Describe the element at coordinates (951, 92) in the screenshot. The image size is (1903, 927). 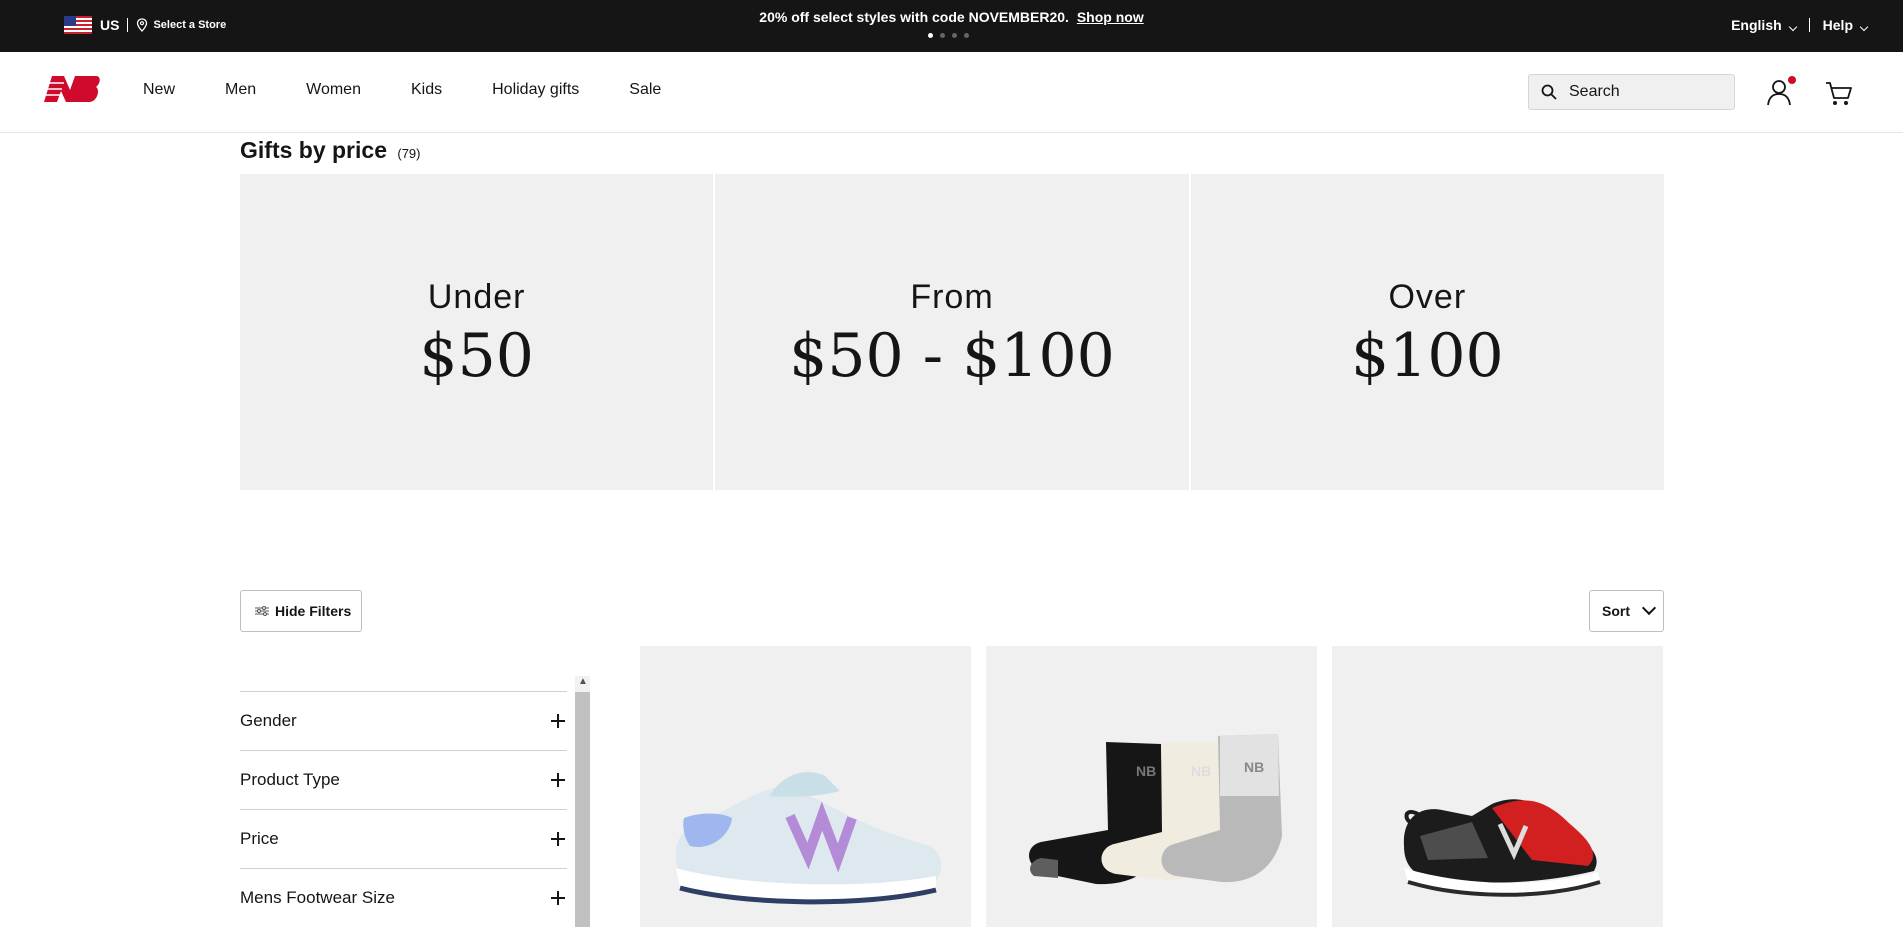
I see `site-header: New Men Women Kids Holiday gifts Sale` at that location.